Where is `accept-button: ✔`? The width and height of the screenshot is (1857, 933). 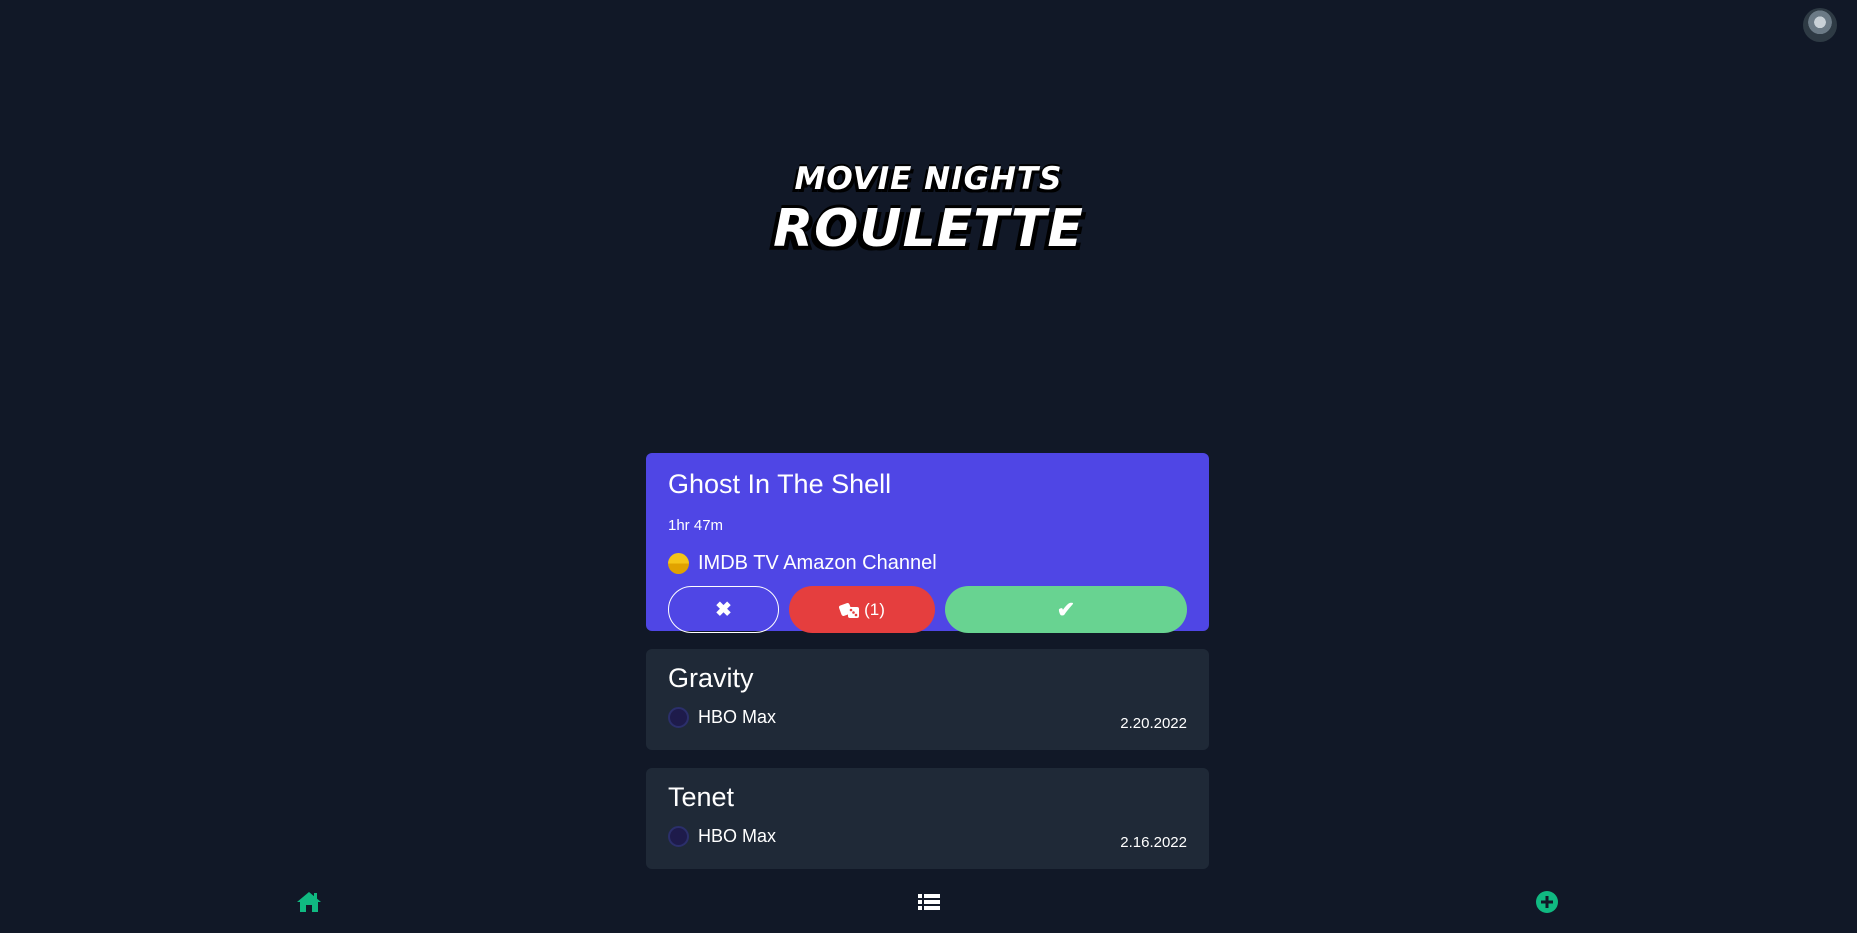
accept-button: ✔ is located at coordinates (1066, 609).